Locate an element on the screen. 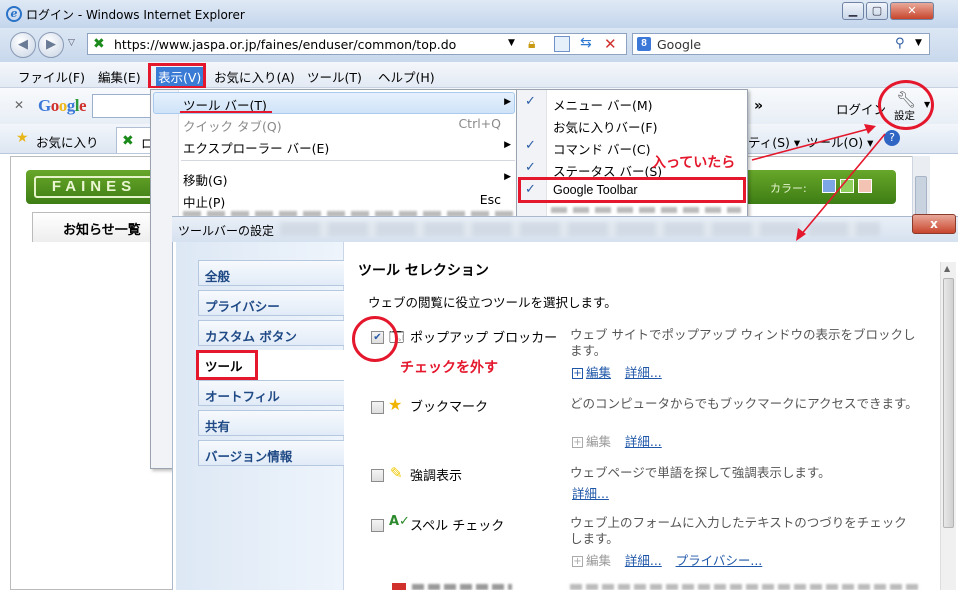  arrow-to-settings is located at coordinates (812, 144).